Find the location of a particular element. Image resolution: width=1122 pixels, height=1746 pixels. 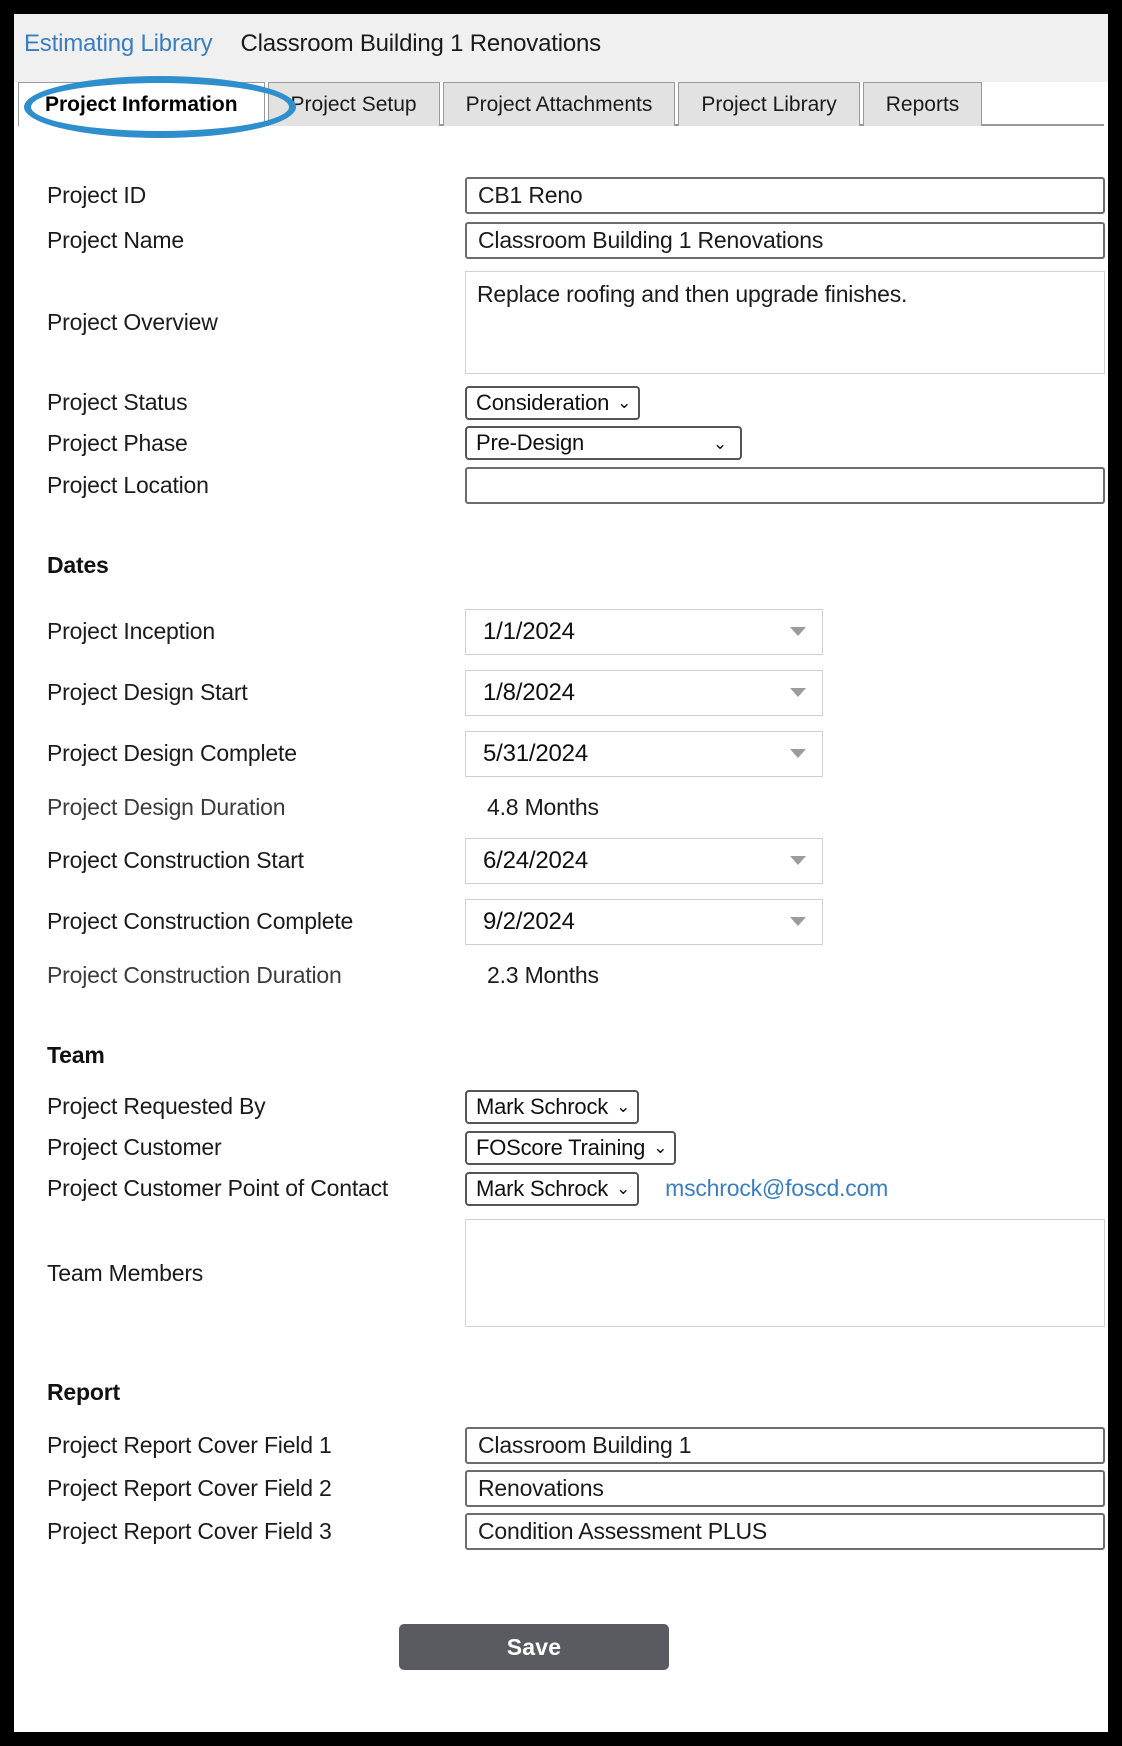

label-project-requested-by: Project Requested By is located at coordinates (156, 1106).